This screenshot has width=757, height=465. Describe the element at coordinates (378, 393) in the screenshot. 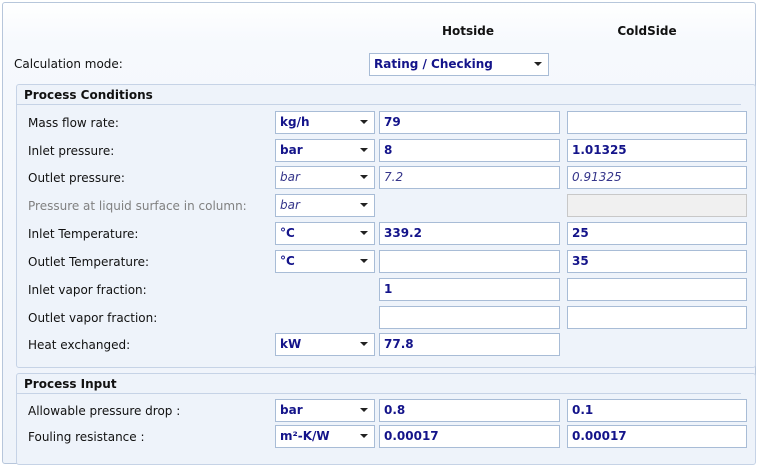

I see `process-input-divider` at that location.